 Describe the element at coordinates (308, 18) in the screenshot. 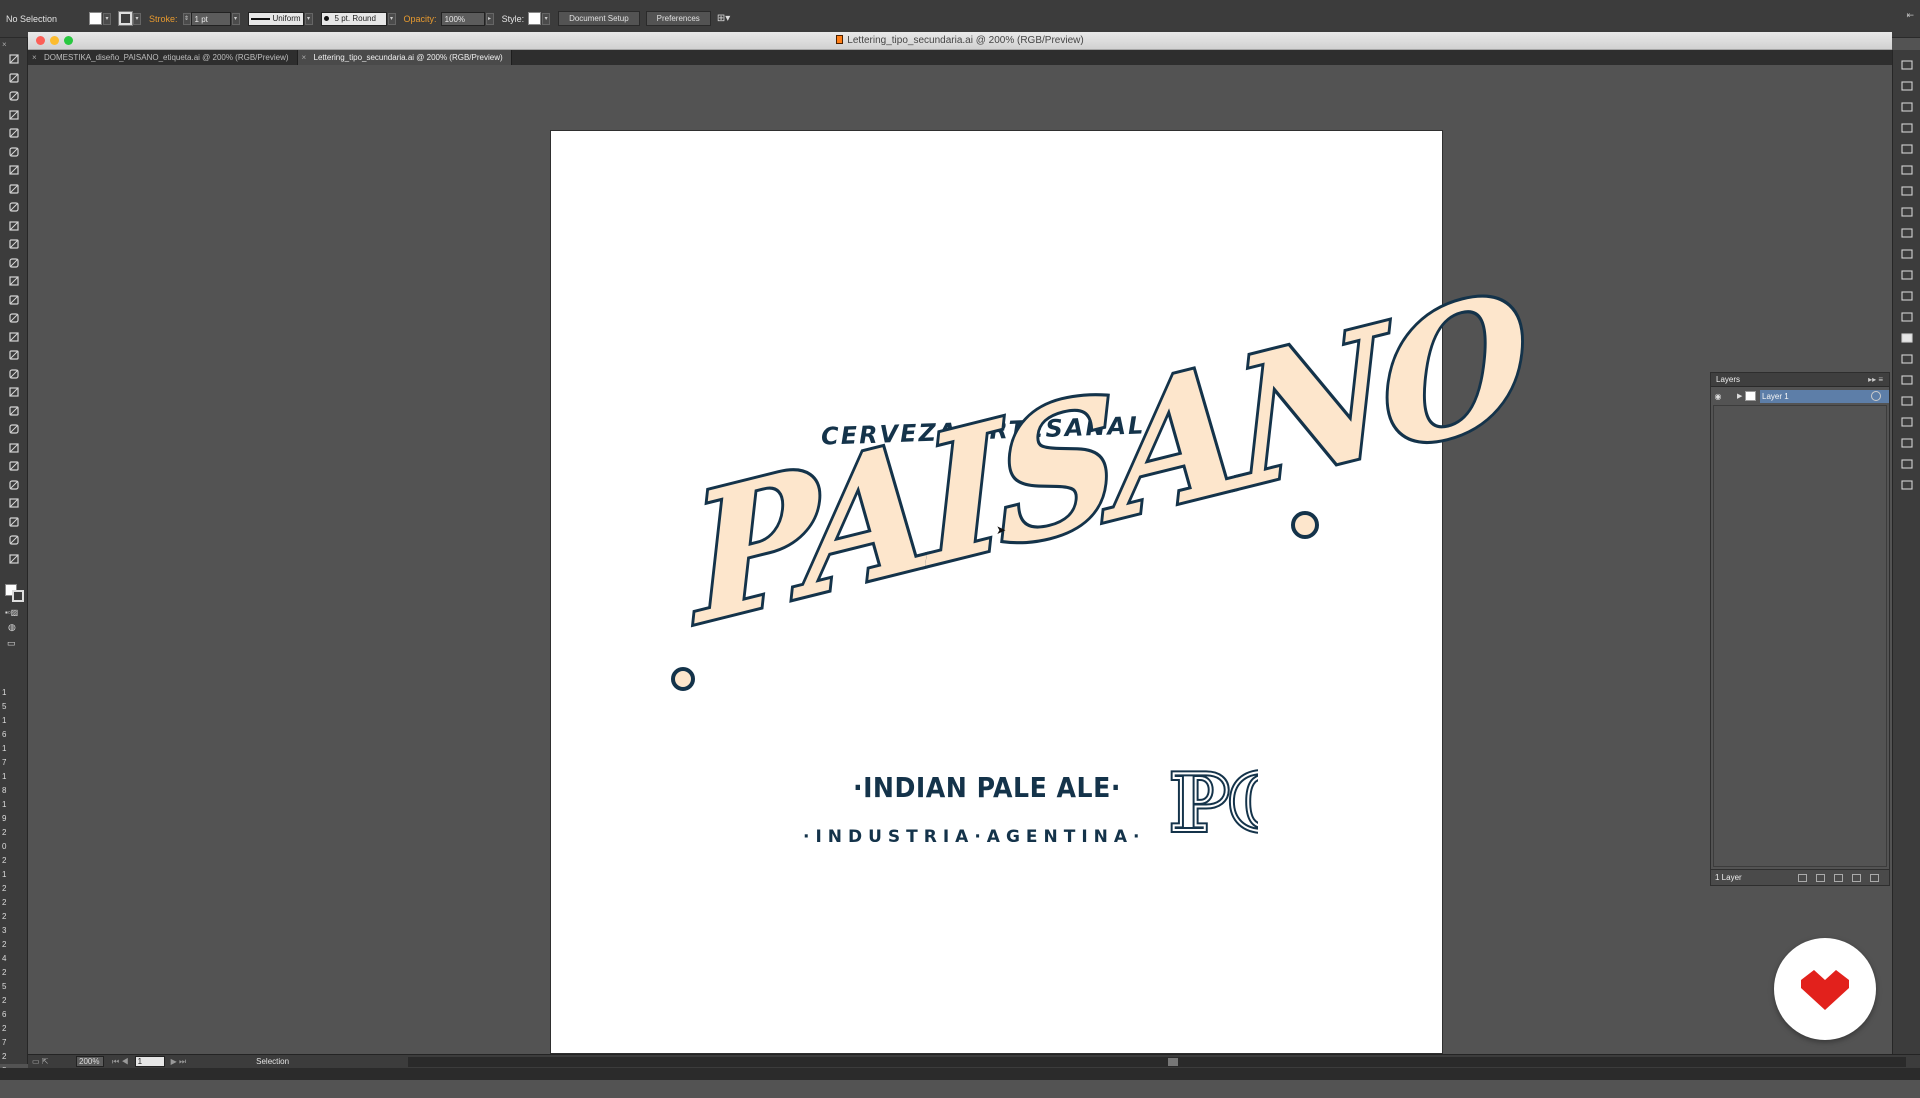

I see `stroke-profile-dropdown-icon: ▾` at that location.